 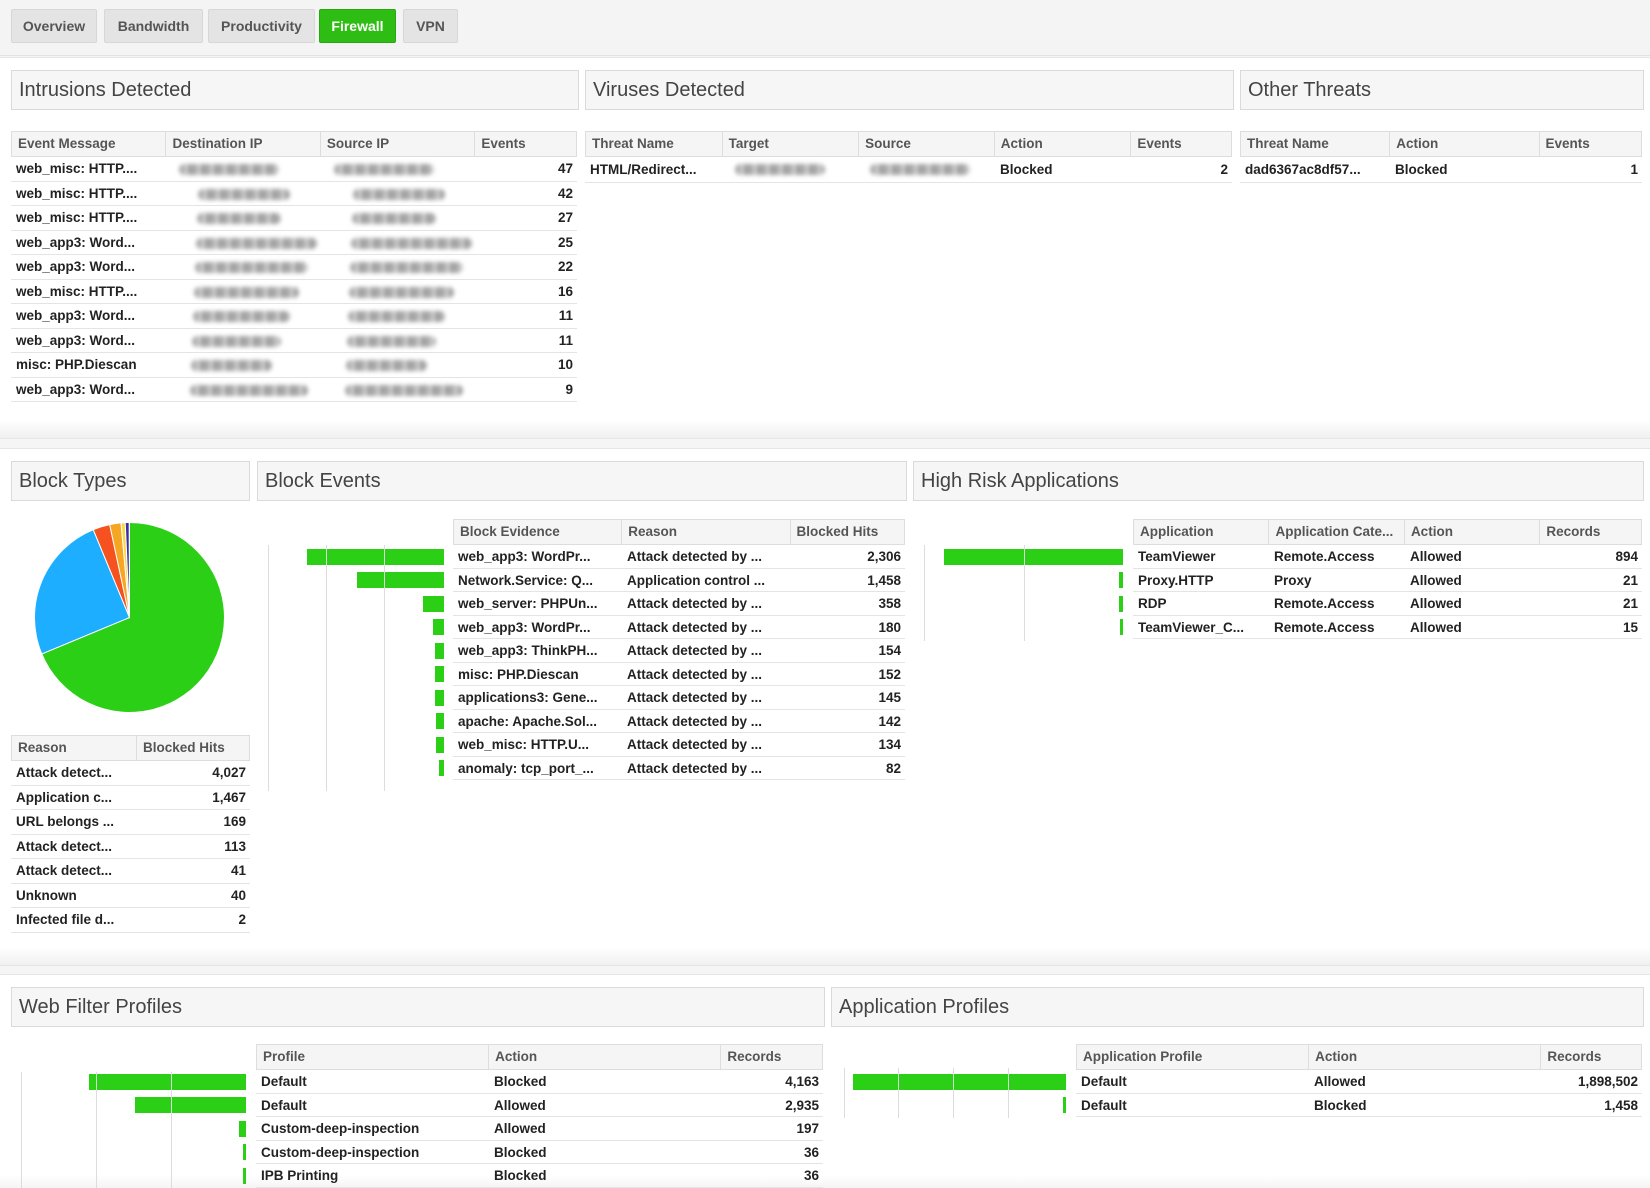 What do you see at coordinates (130, 798) in the screenshot?
I see `table-row: Application c... 1,467` at bounding box center [130, 798].